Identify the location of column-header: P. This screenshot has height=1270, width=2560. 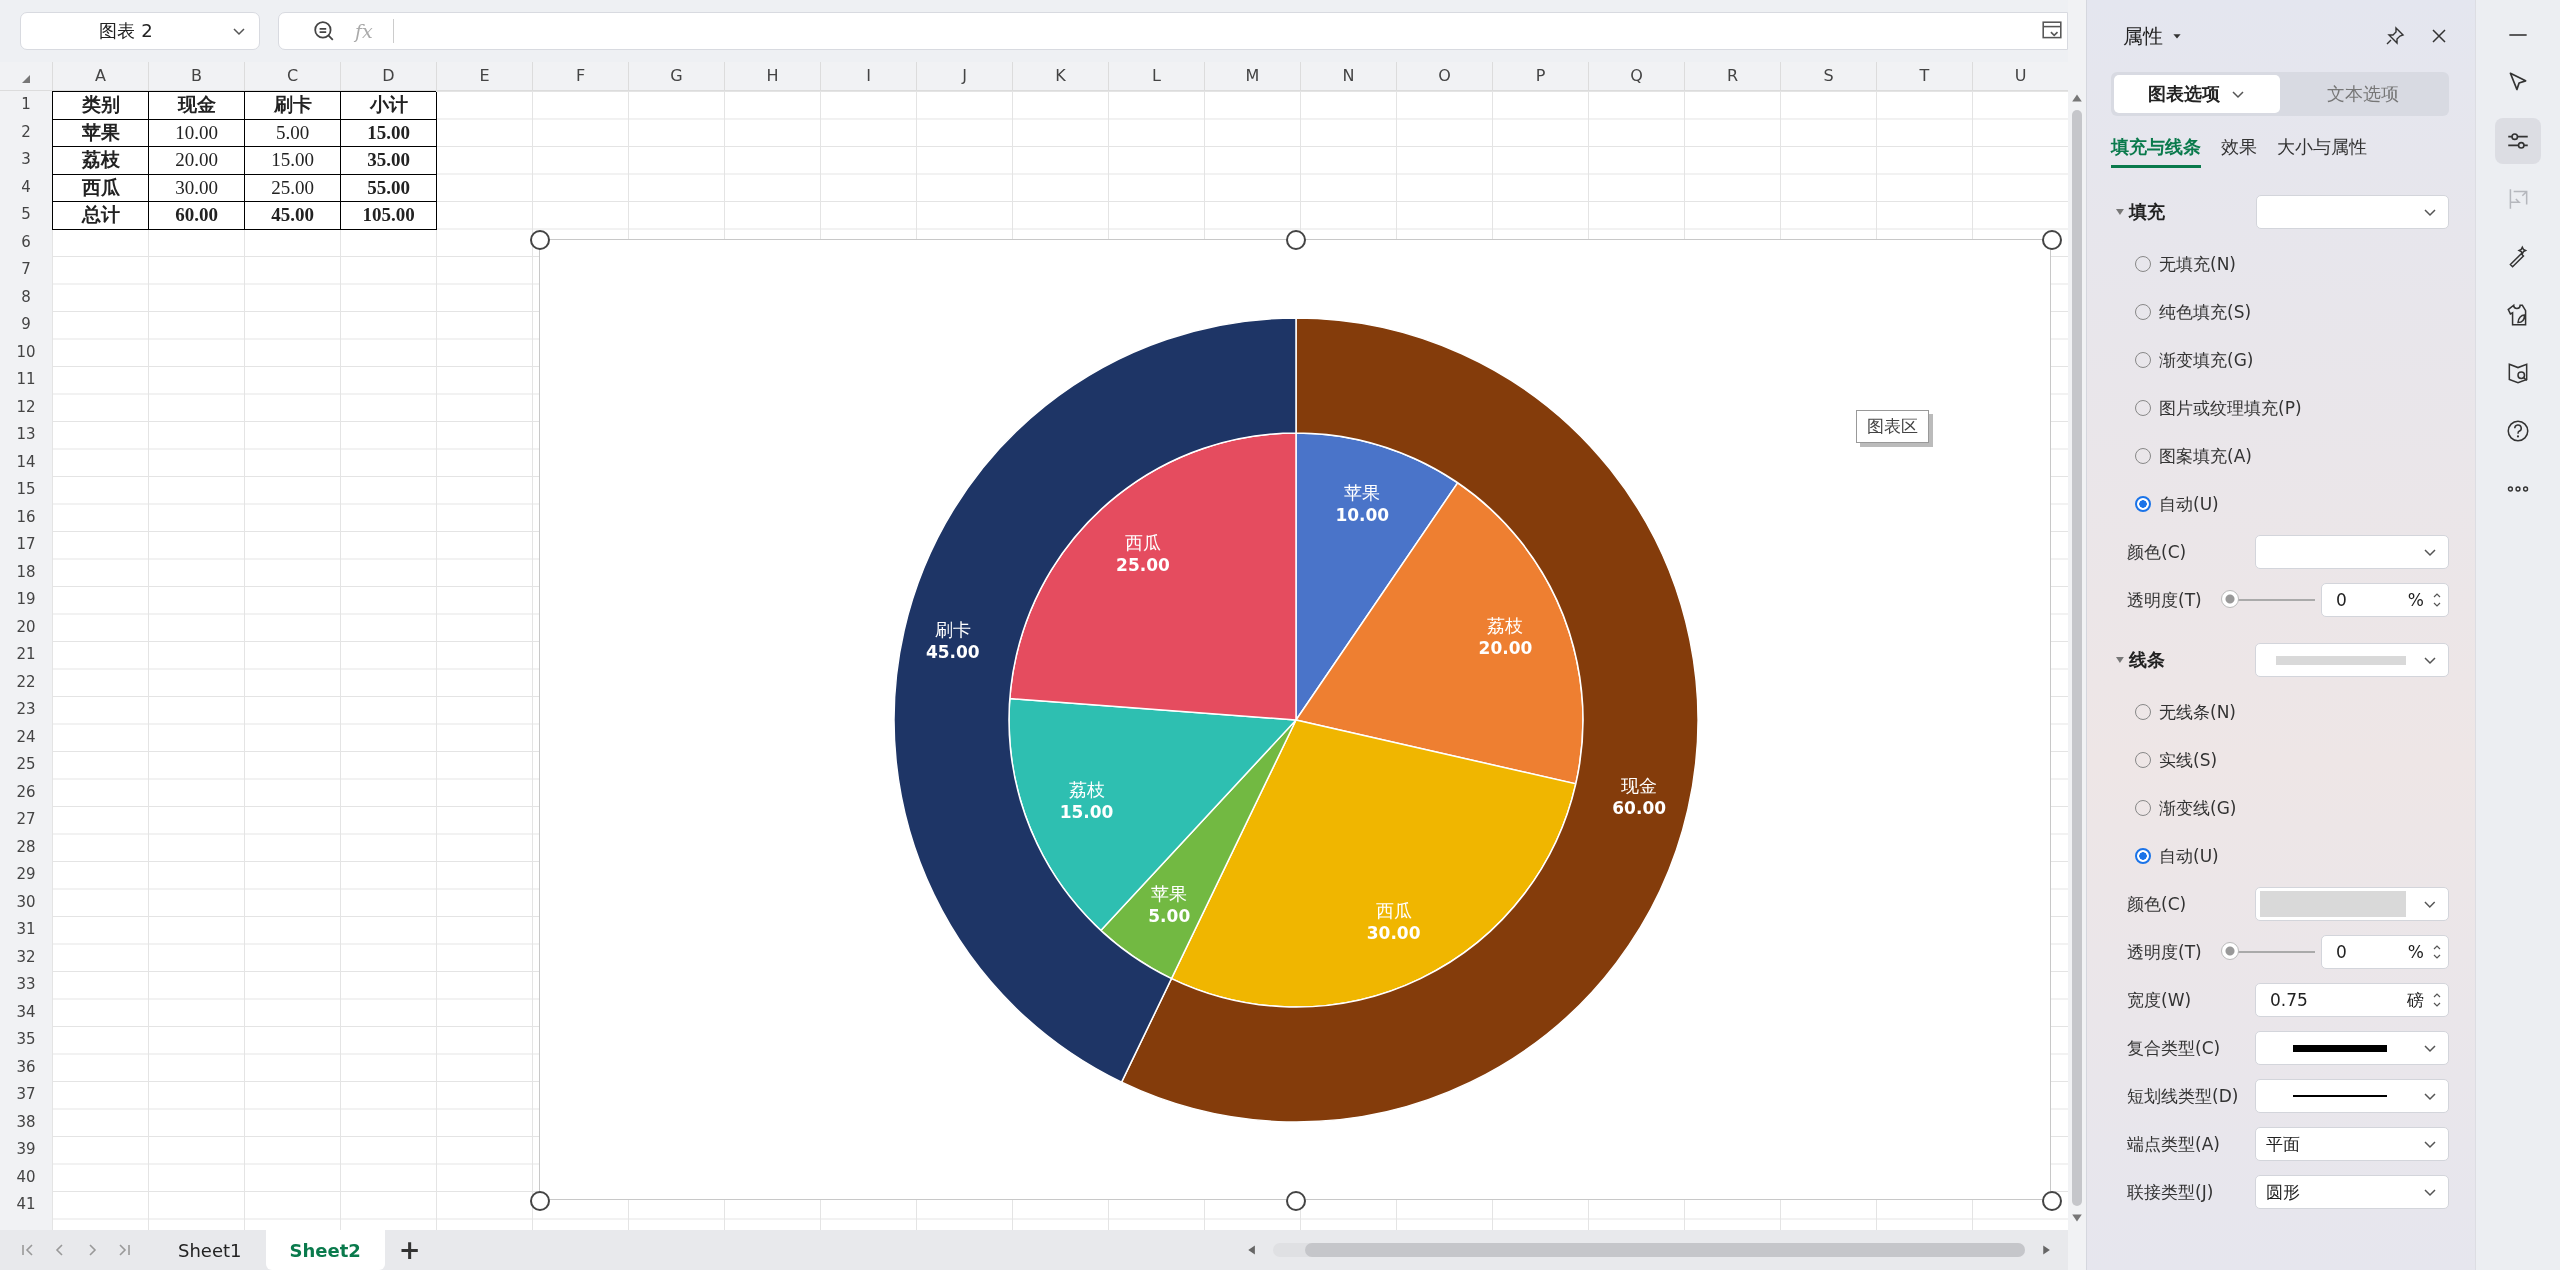
(1540, 76).